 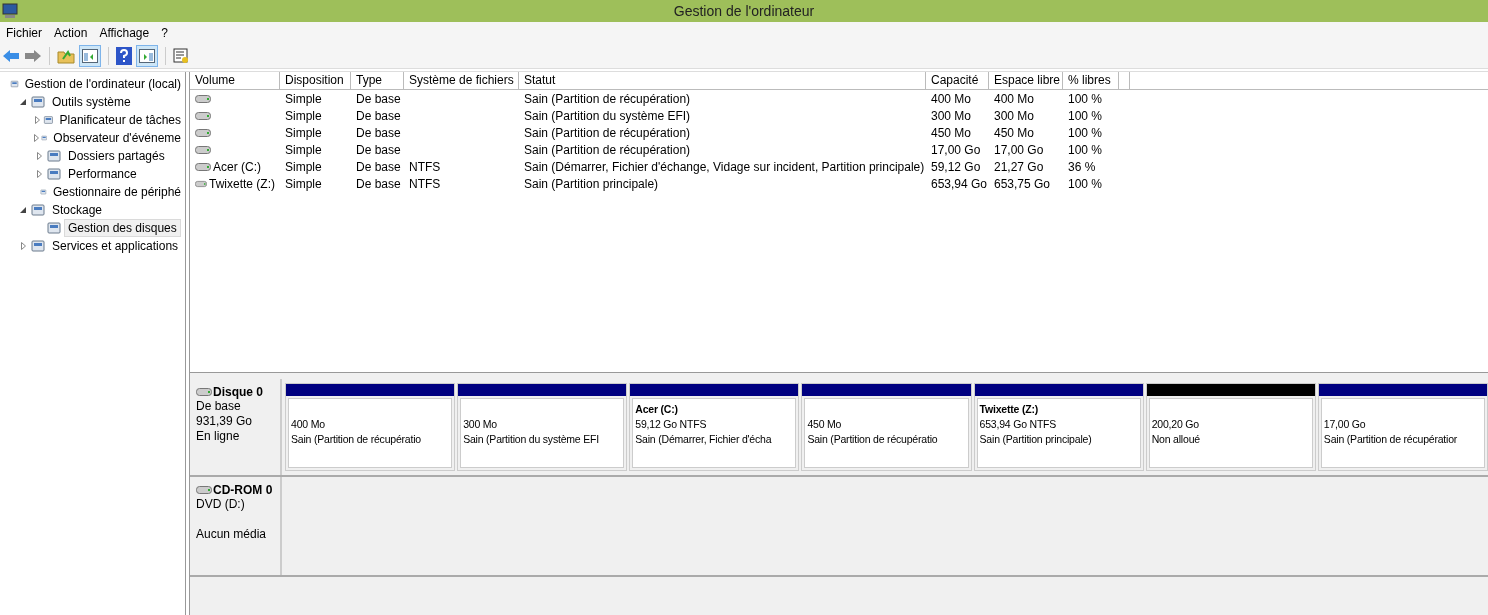 I want to click on help-icon, so click(x=124, y=56).